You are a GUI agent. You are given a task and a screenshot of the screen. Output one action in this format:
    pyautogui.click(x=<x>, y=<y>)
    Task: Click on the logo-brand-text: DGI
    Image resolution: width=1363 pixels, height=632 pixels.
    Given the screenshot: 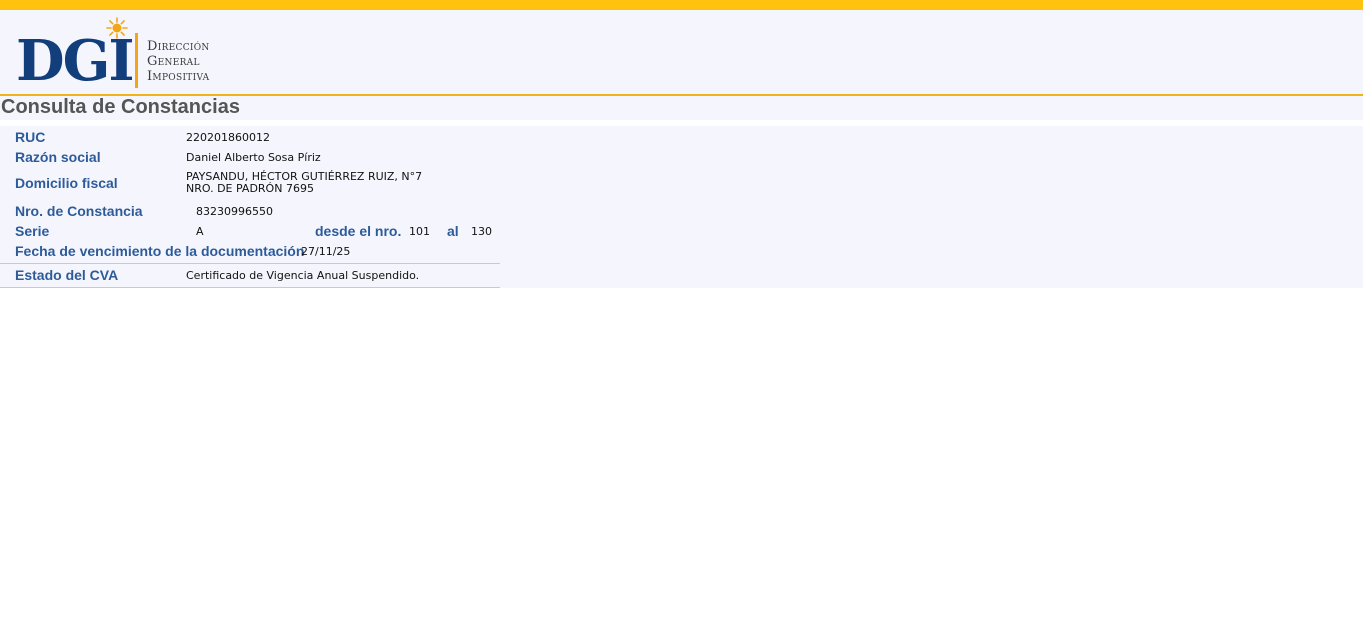 What is the action you would take?
    pyautogui.click(x=75, y=61)
    